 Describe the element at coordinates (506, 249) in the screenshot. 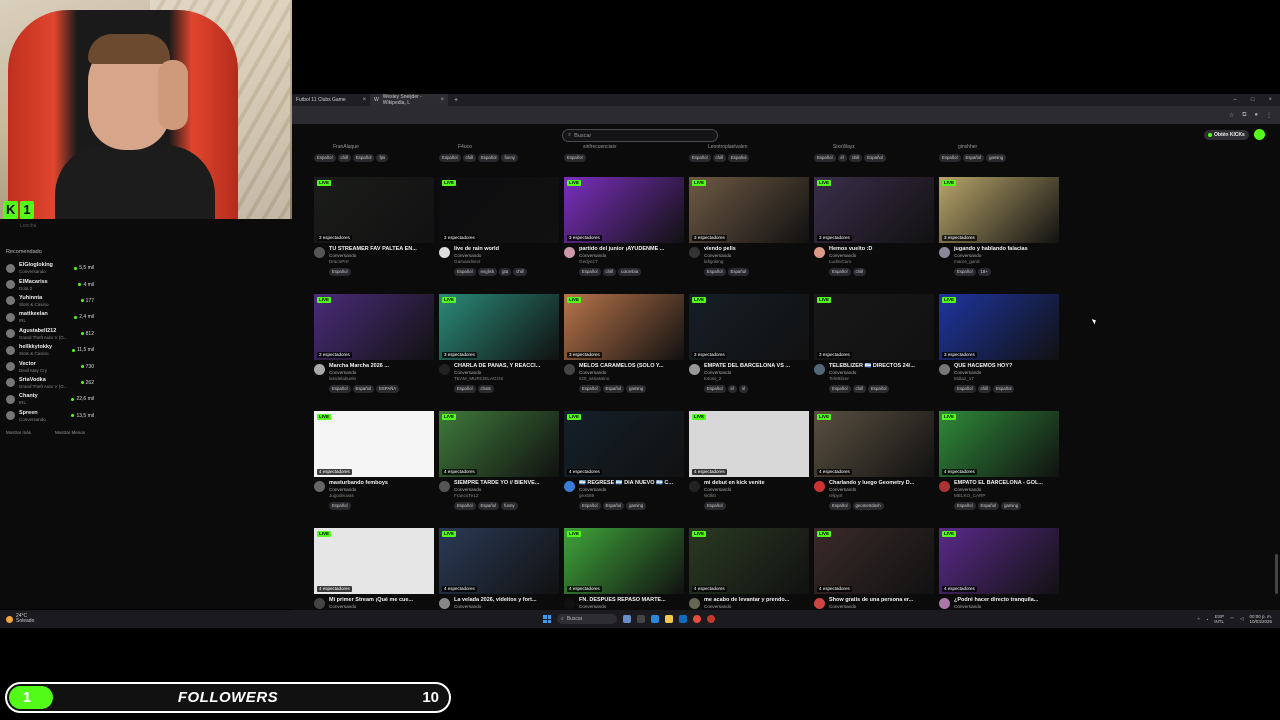

I see `stream-title: live de rain world` at that location.